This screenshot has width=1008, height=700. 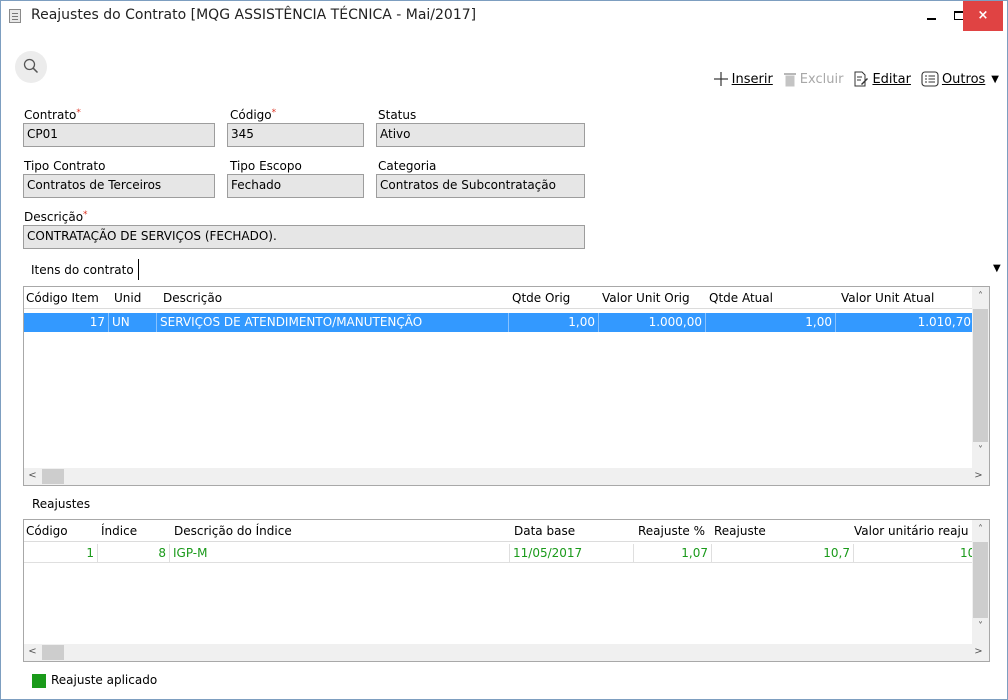 I want to click on col-qtde-orig: Qtde Orig, so click(x=541, y=298).